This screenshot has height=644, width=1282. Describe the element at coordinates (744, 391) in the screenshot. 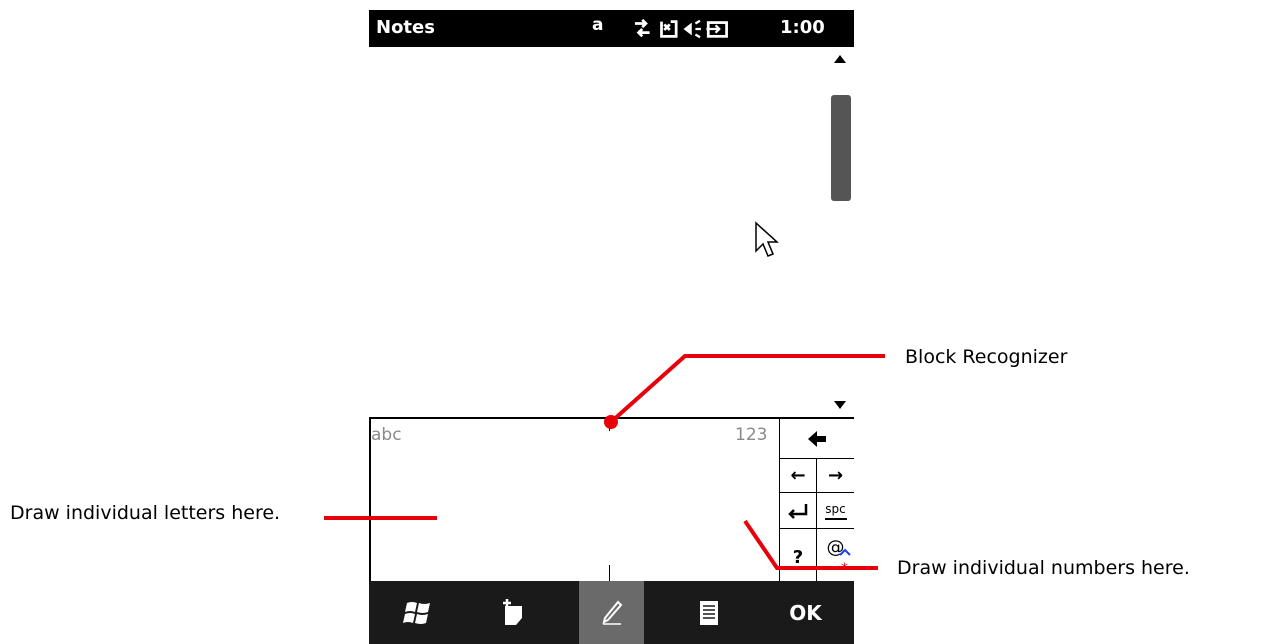

I see `block-recognizer-callout` at that location.